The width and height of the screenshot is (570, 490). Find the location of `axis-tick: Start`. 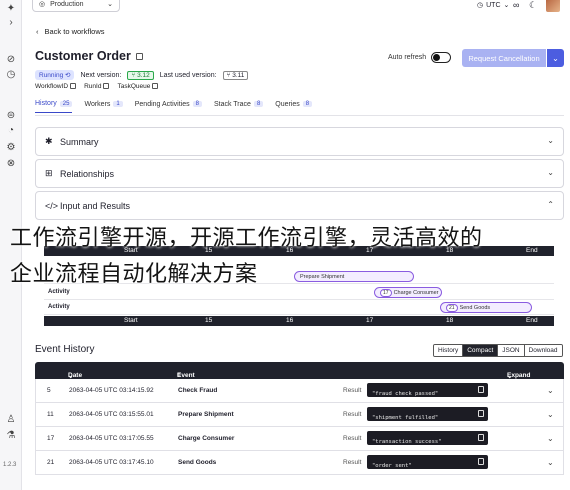

axis-tick: Start is located at coordinates (131, 320).